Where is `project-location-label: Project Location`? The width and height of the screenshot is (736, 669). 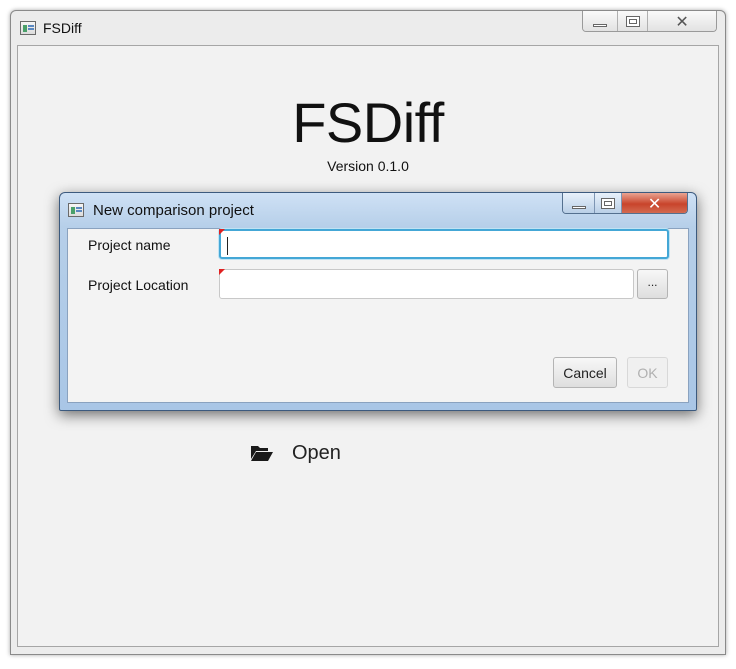 project-location-label: Project Location is located at coordinates (138, 285).